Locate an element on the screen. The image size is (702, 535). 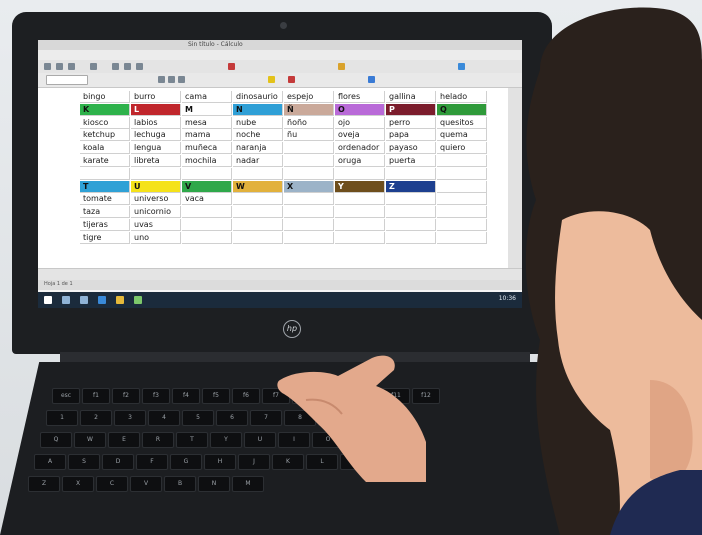
sheet-cell: payaso is located at coordinates (411, 148).